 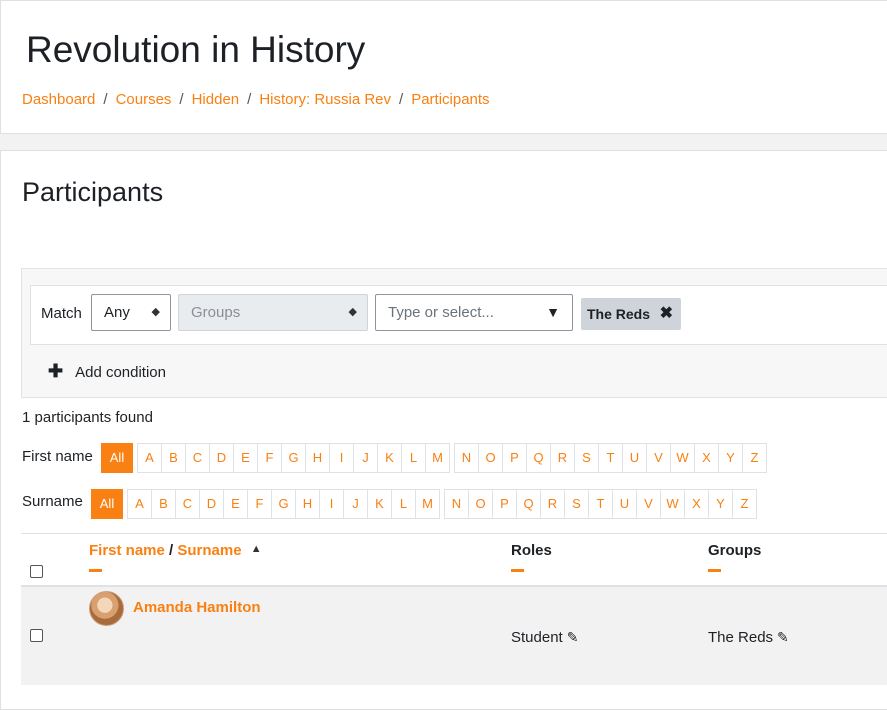 What do you see at coordinates (175, 557) in the screenshot?
I see `name-column-header: First name / Surname ▲` at bounding box center [175, 557].